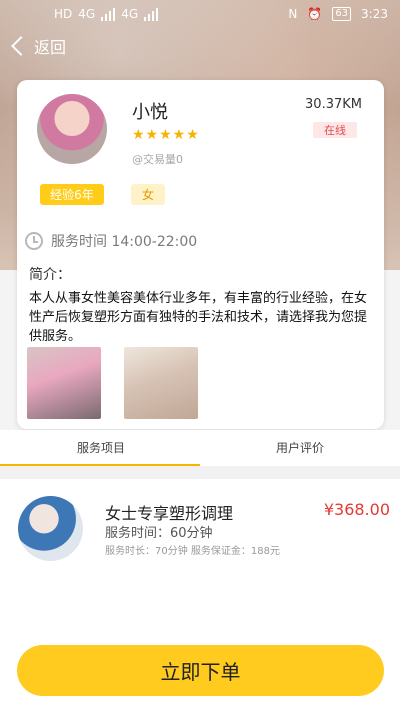 This screenshot has height=711, width=400. What do you see at coordinates (335, 130) in the screenshot?
I see `online-badge: 在线` at bounding box center [335, 130].